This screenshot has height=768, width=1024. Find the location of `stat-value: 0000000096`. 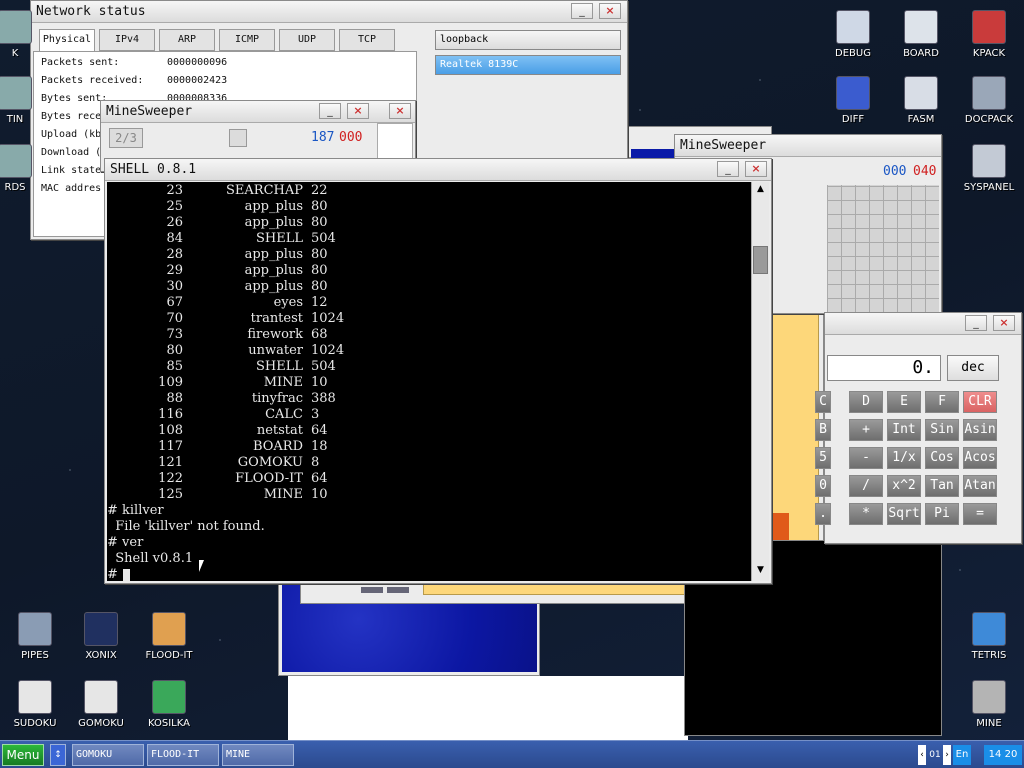

stat-value: 0000000096 is located at coordinates (197, 62).